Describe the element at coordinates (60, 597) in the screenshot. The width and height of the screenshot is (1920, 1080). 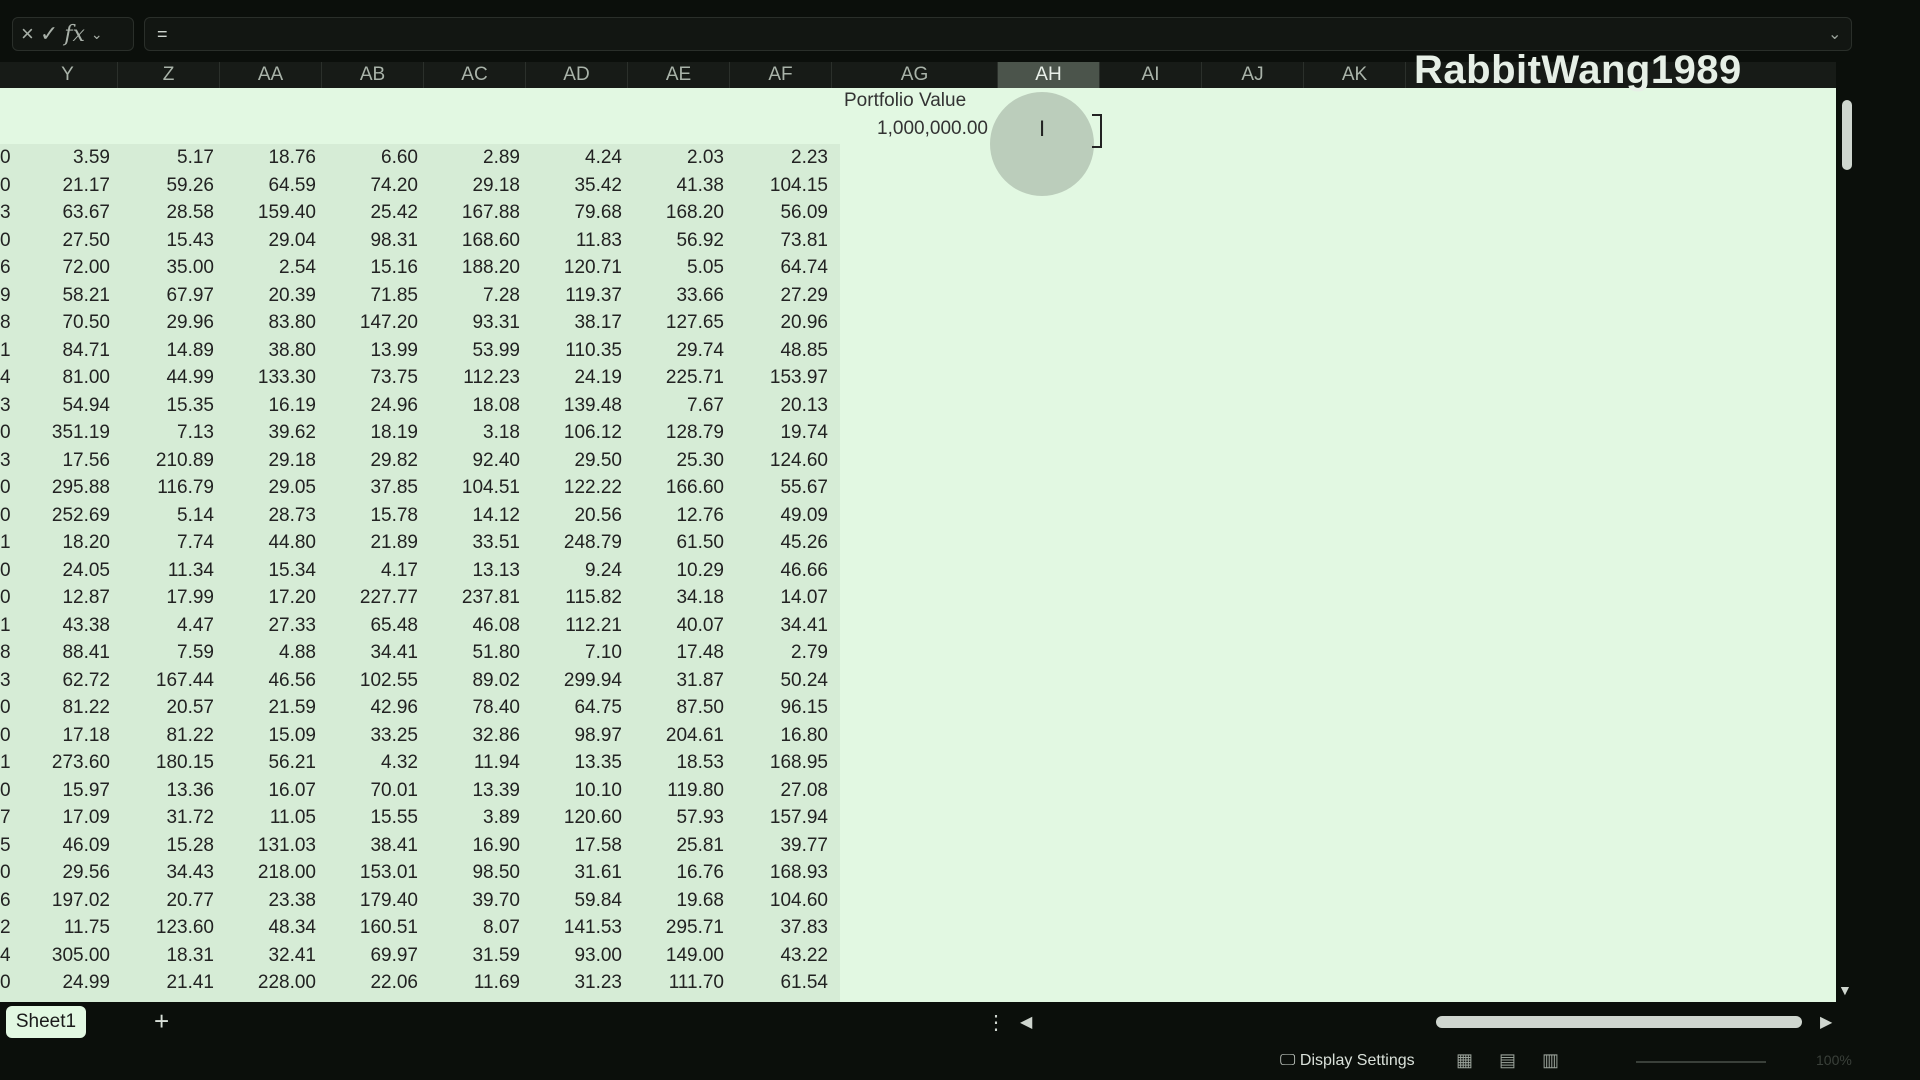
I see `cell: 12.87` at that location.